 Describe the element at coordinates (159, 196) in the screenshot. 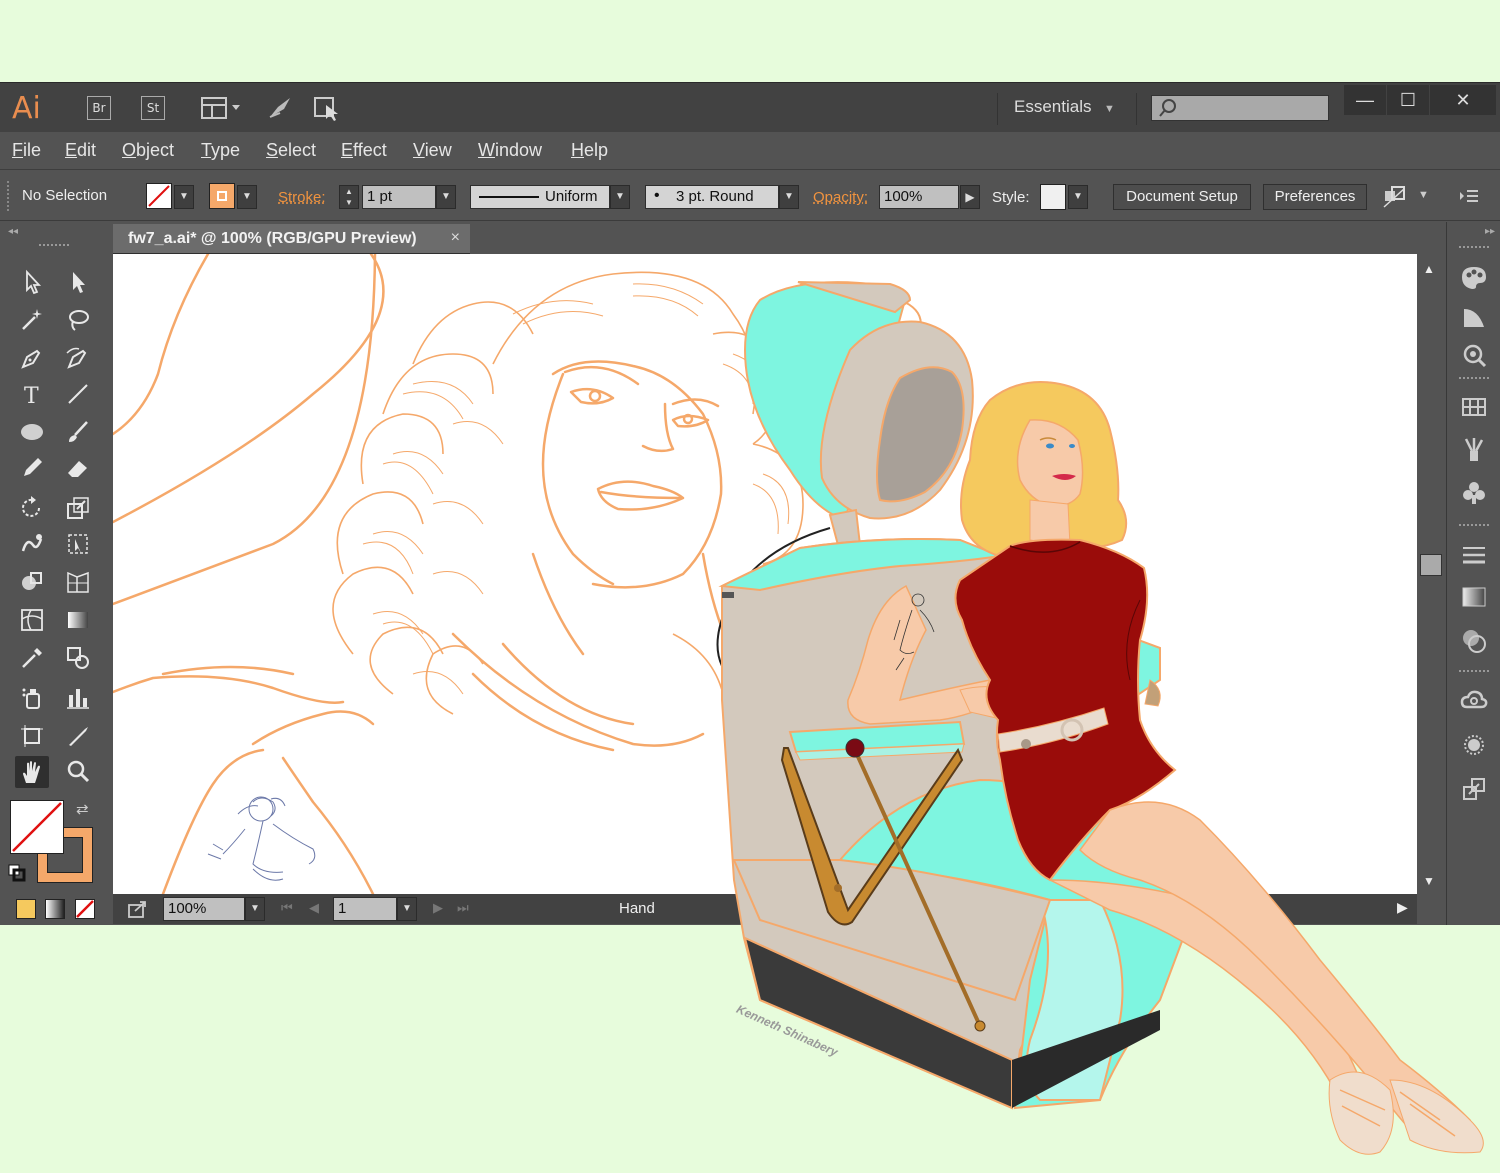

I see `fill-swatch` at that location.